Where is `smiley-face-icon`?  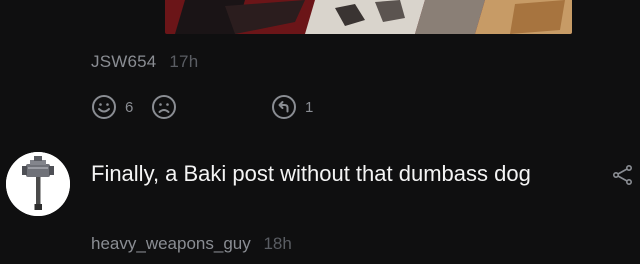 smiley-face-icon is located at coordinates (104, 107).